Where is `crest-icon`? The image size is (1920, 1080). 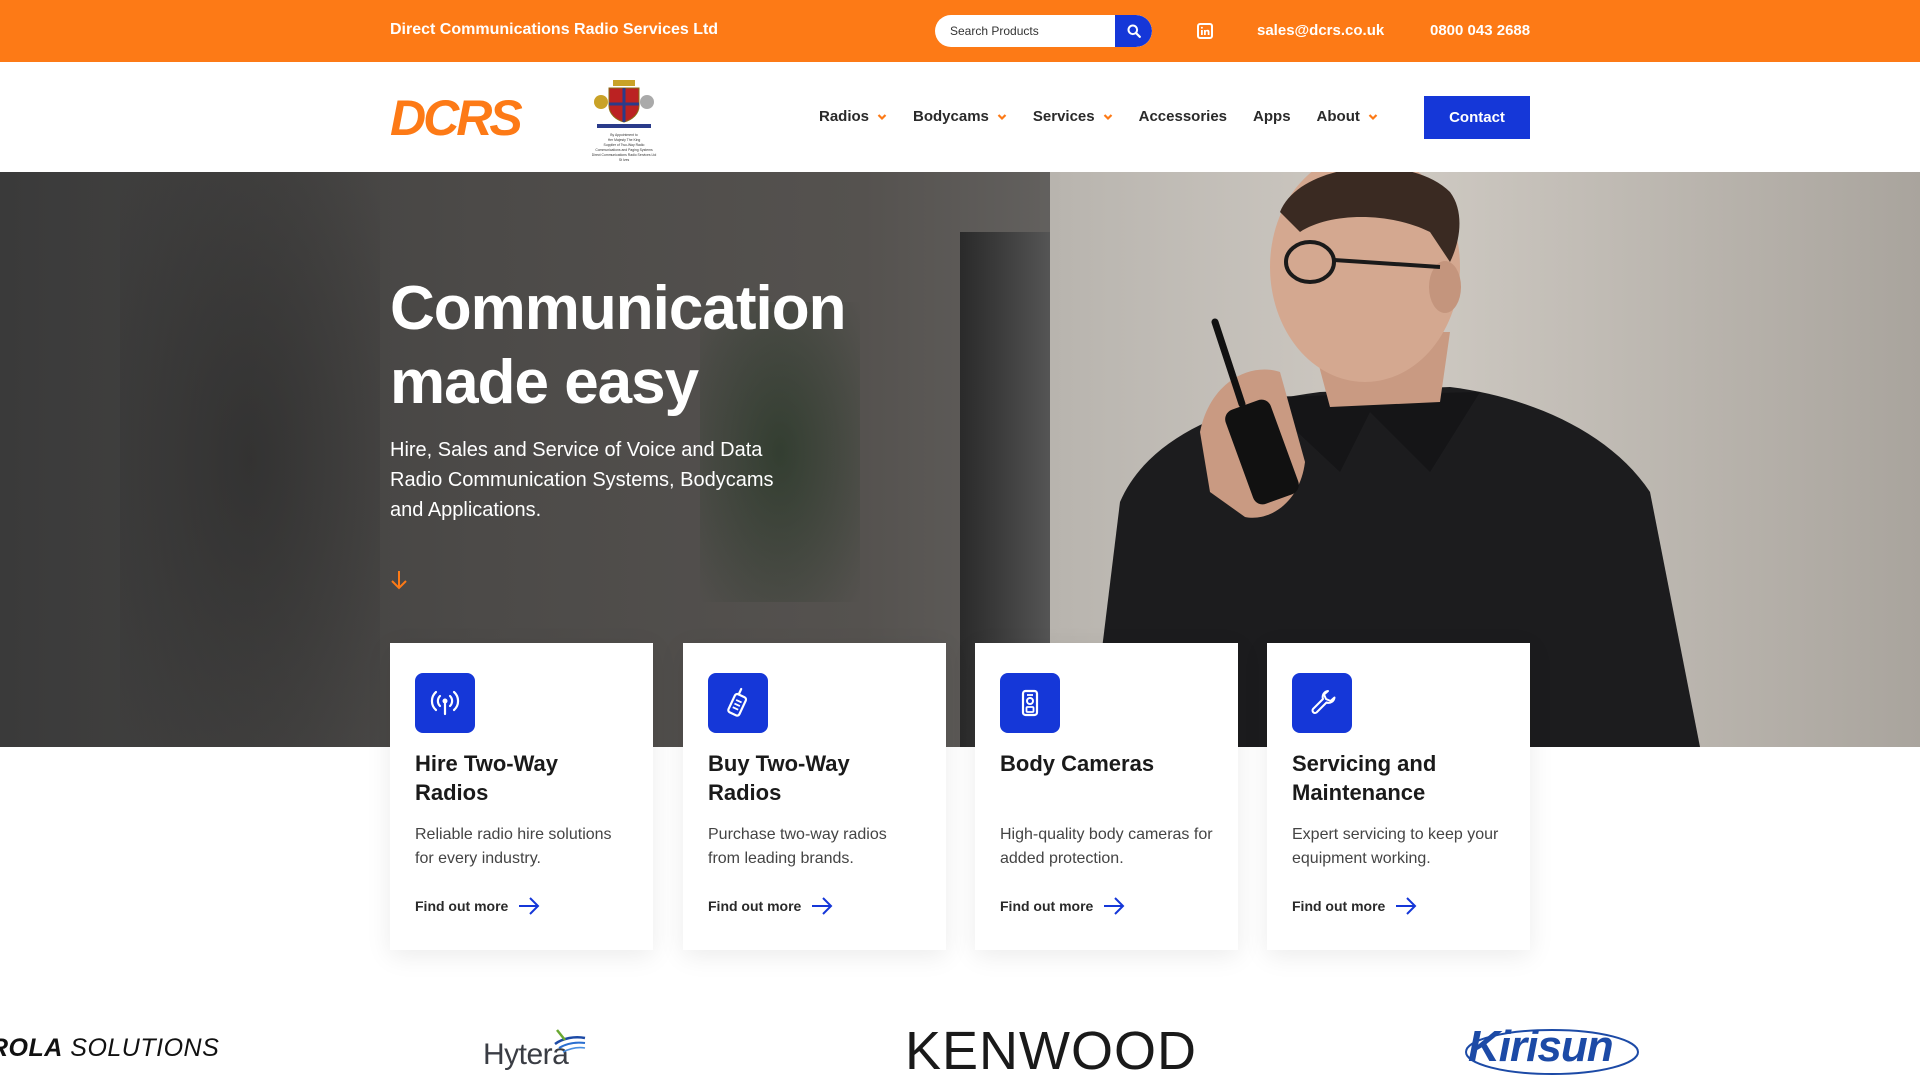
crest-icon is located at coordinates (624, 104).